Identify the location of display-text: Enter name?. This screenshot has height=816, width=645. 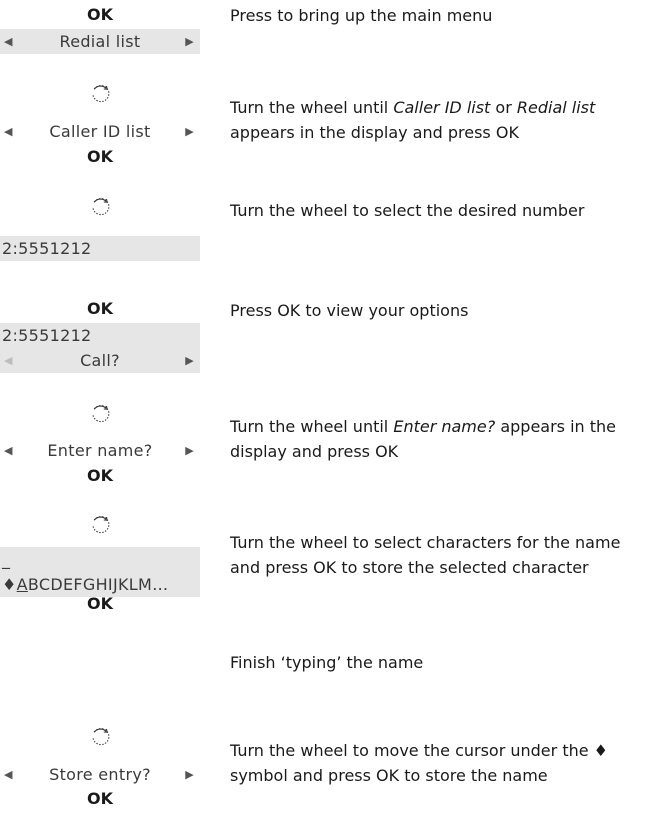
(100, 450).